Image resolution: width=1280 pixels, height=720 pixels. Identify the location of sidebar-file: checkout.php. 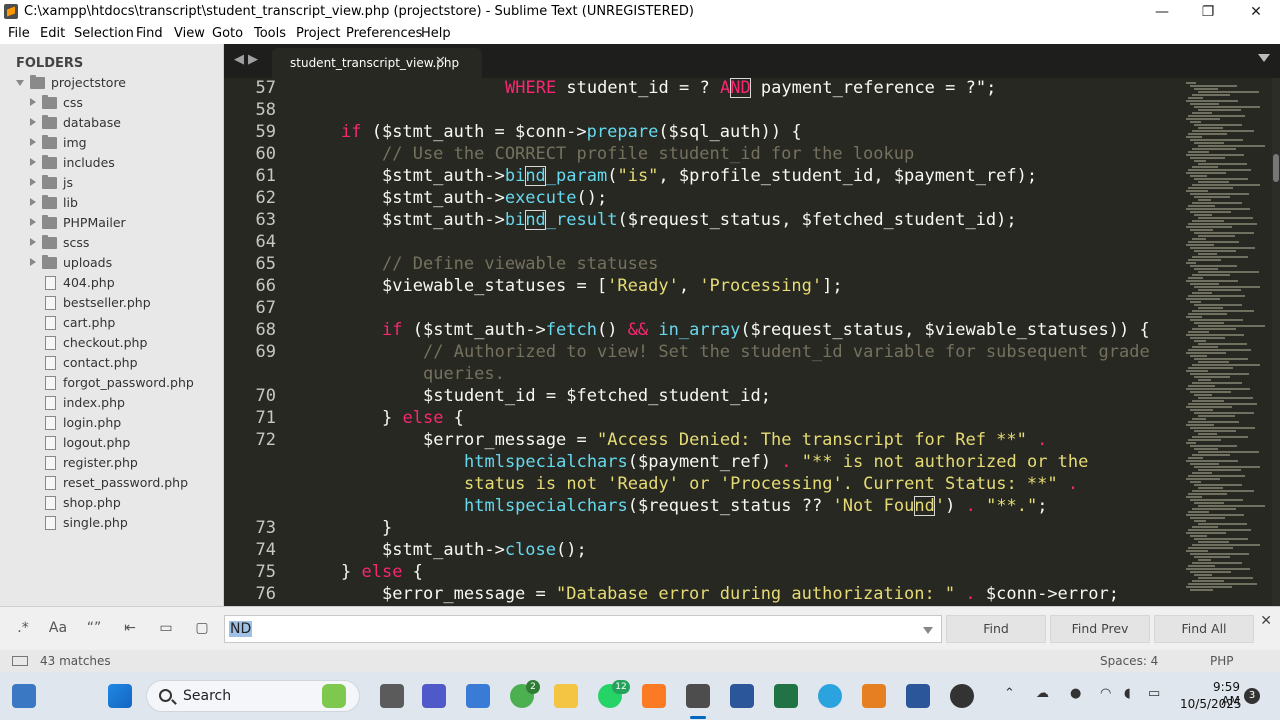
(112, 344).